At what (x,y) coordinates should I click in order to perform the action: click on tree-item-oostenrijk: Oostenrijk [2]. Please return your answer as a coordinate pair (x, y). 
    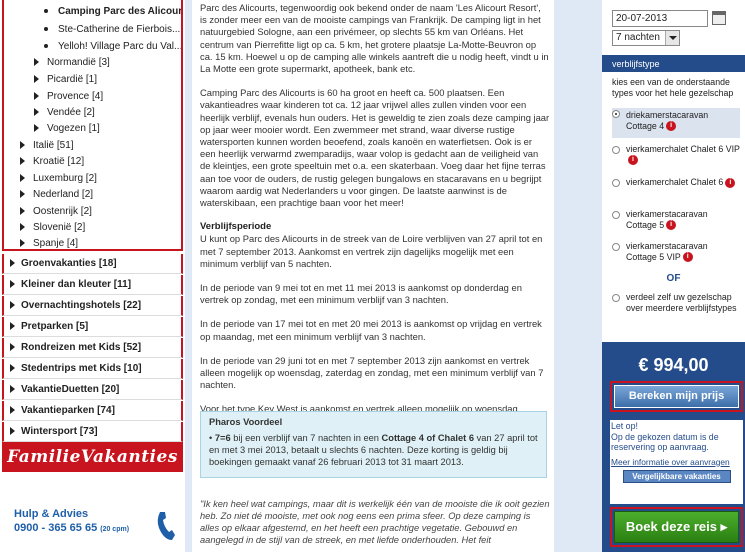
    Looking at the image, I should click on (56, 211).